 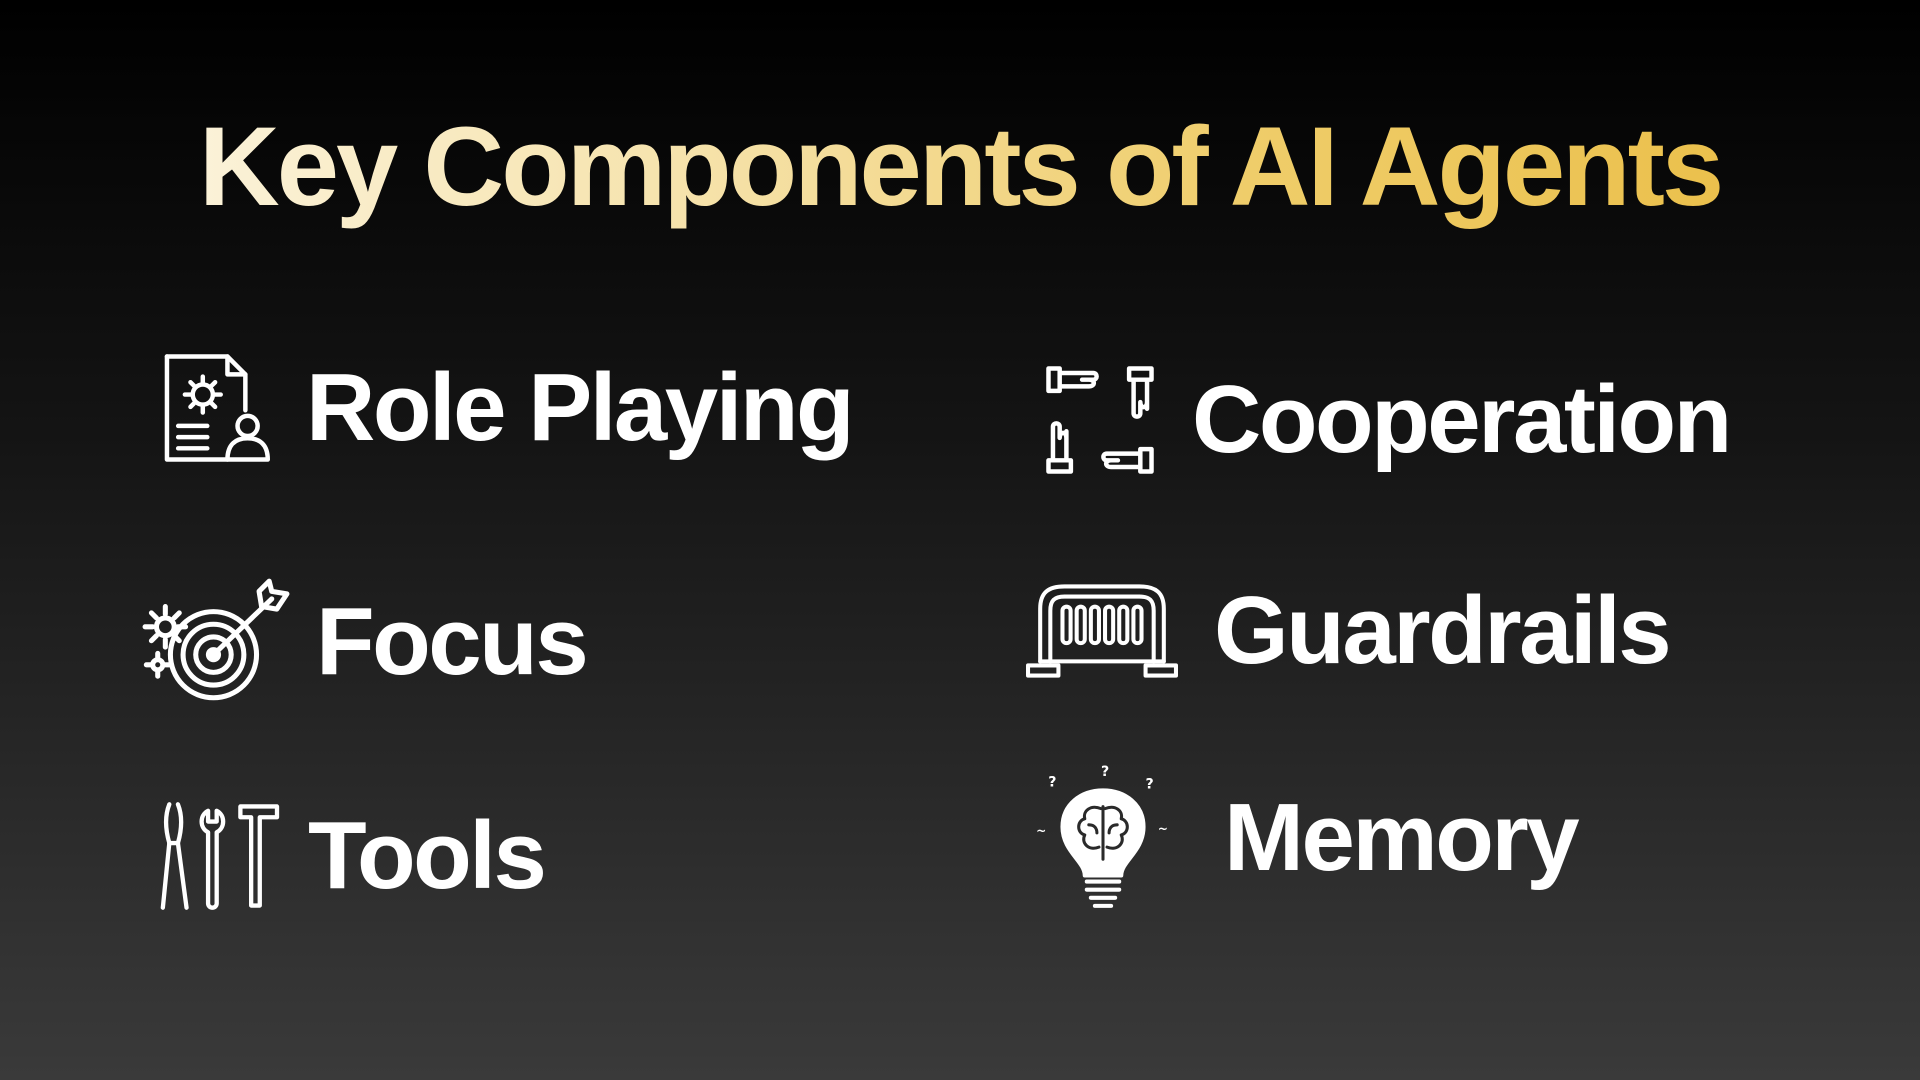 I want to click on four-hands-teamwork-icon, so click(x=1100, y=420).